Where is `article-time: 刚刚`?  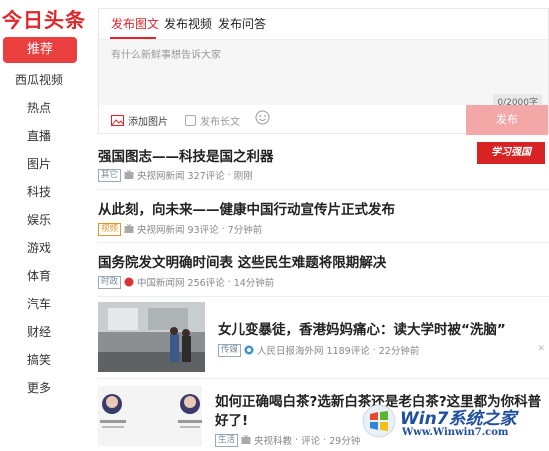 article-time: 刚刚 is located at coordinates (243, 176).